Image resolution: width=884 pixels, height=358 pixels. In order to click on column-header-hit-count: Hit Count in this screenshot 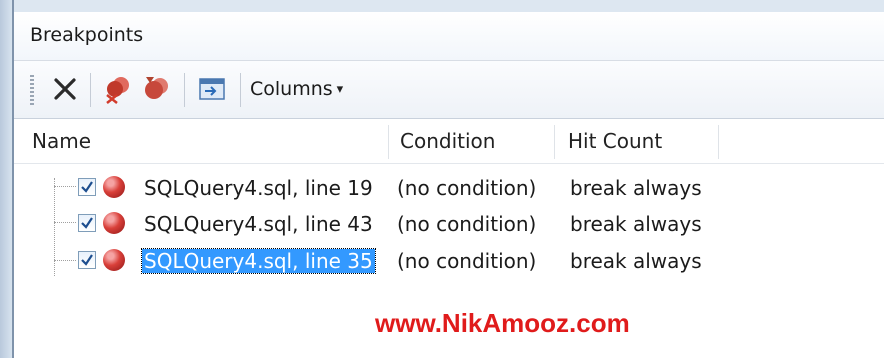, I will do `click(615, 141)`.